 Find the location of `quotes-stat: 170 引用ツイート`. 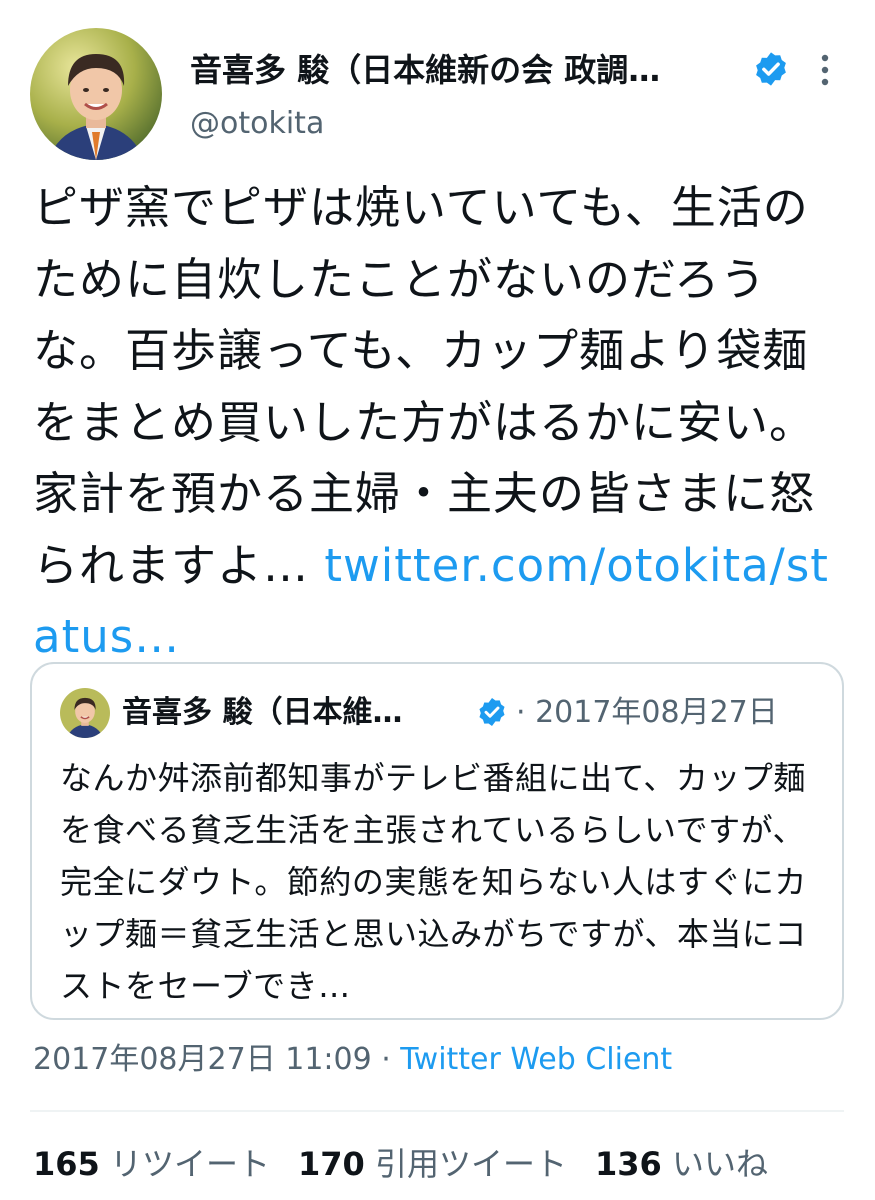

quotes-stat: 170 引用ツイート is located at coordinates (432, 1164).